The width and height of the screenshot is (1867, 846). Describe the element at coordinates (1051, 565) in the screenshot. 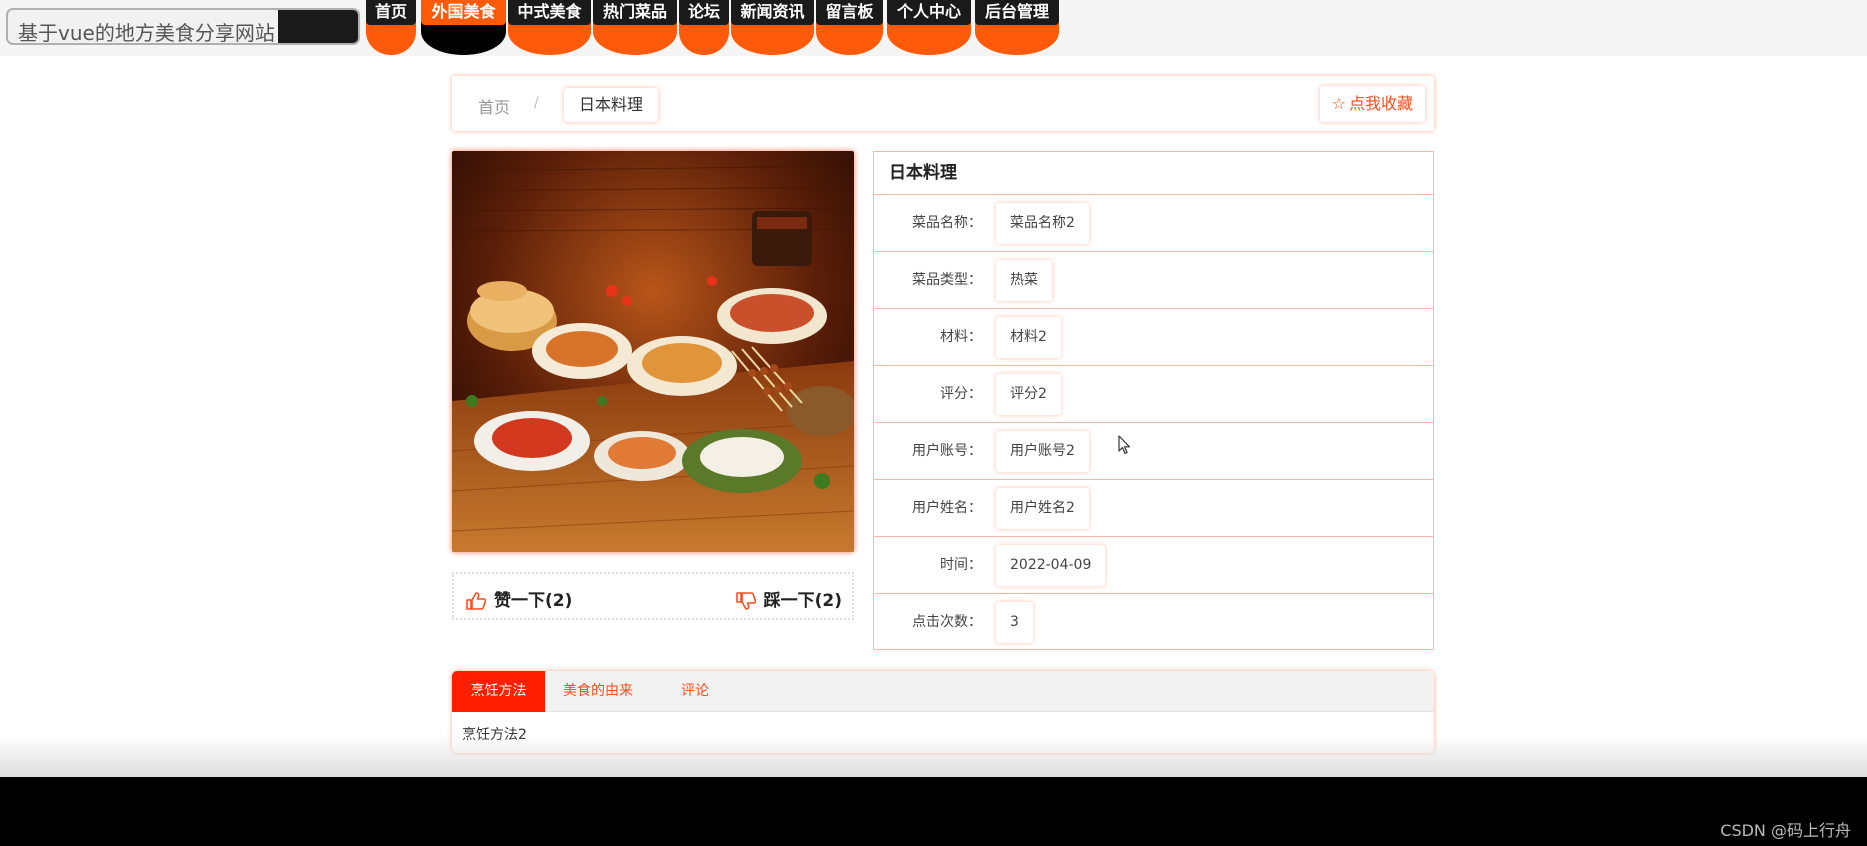

I see `detail-value: 2022-04-09` at that location.